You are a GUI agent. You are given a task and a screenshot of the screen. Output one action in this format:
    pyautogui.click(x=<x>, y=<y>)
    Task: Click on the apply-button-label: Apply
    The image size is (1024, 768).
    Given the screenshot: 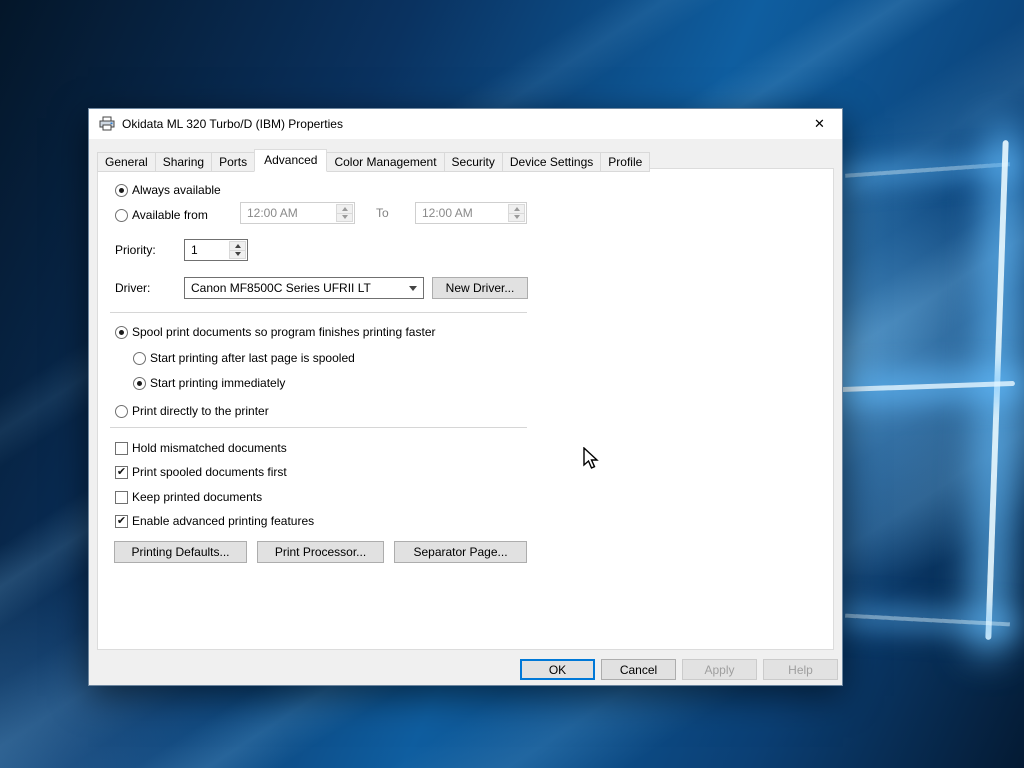 What is the action you would take?
    pyautogui.click(x=719, y=669)
    